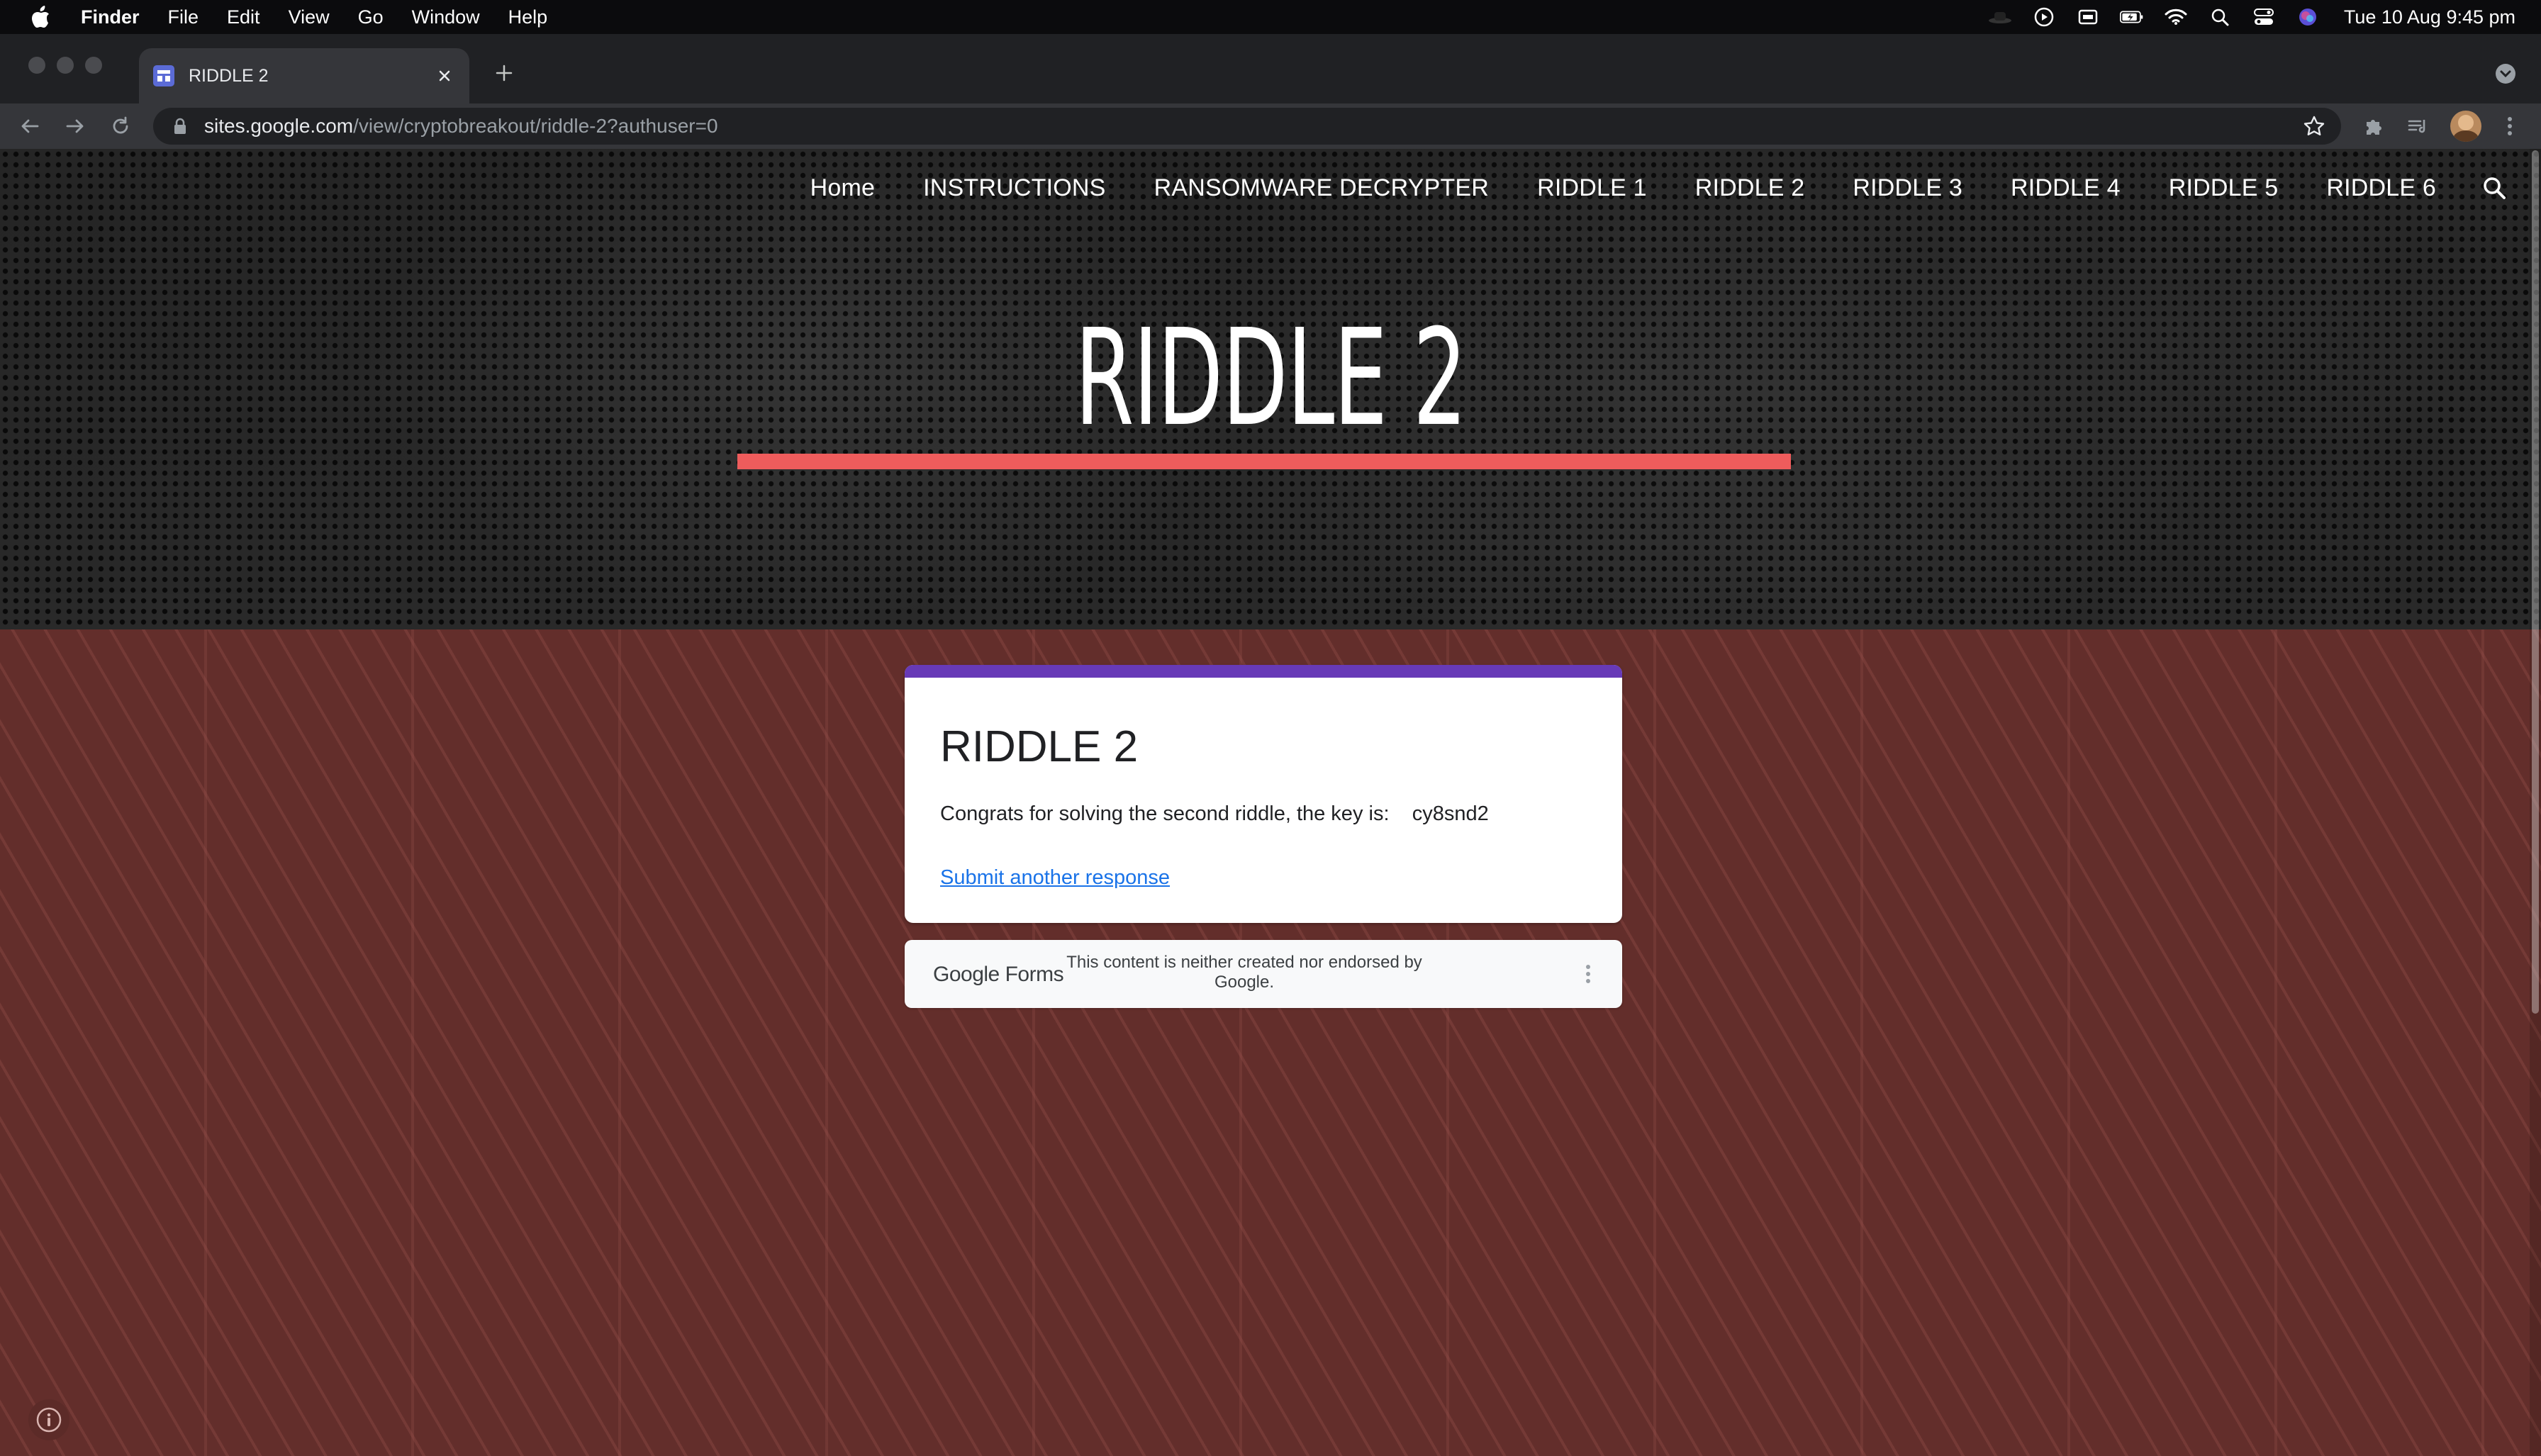 The height and width of the screenshot is (1456, 2541). What do you see at coordinates (180, 126) in the screenshot?
I see `lock-icon` at bounding box center [180, 126].